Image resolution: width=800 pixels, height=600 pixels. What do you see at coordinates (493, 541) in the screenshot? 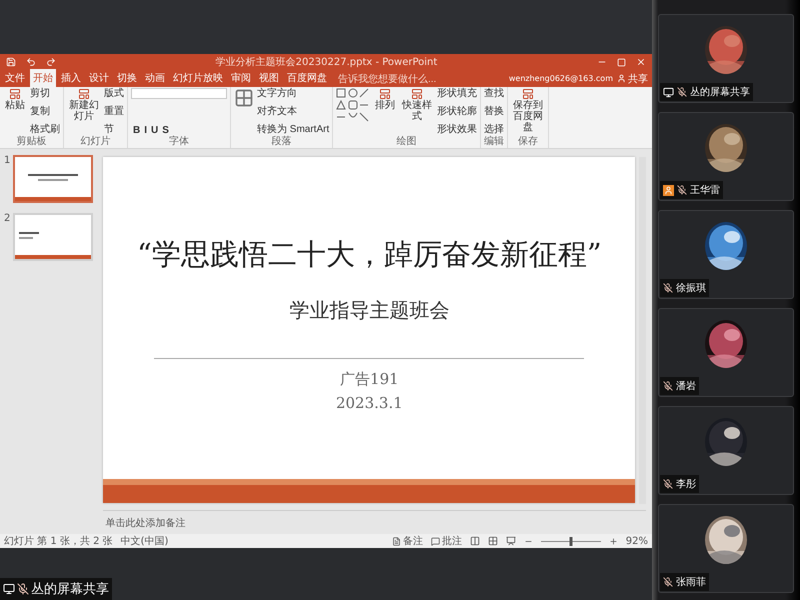
I see `slide-sorter-icon` at bounding box center [493, 541].